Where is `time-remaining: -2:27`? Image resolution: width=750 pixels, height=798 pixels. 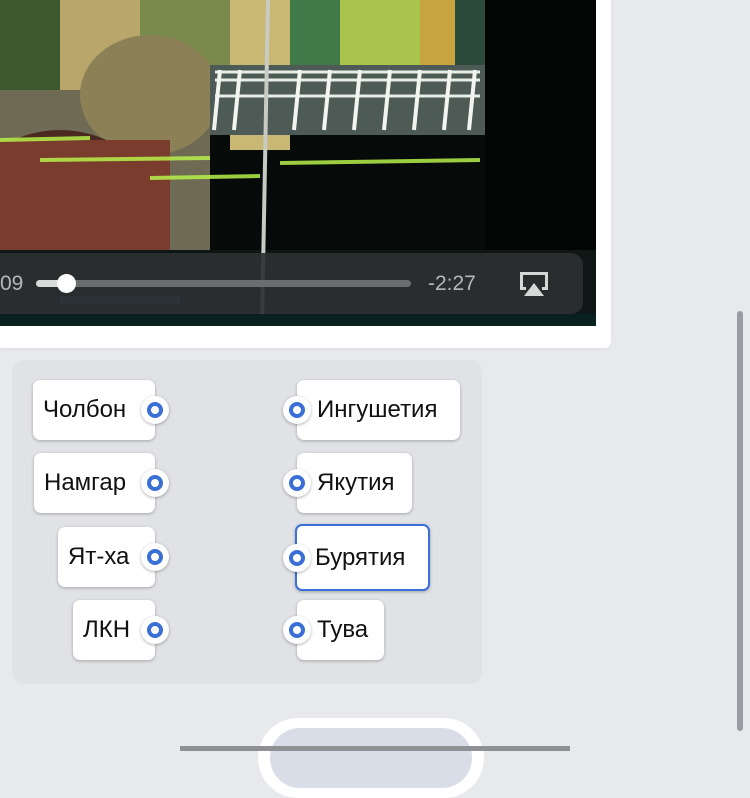 time-remaining: -2:27 is located at coordinates (452, 283).